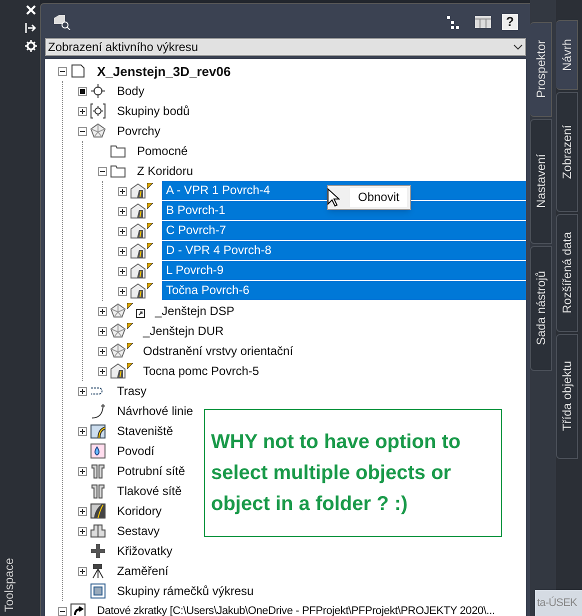 The height and width of the screenshot is (616, 582). Describe the element at coordinates (353, 473) in the screenshot. I see `note-box: WHY not to have option to select multiple objects or object in a folder ? :)` at that location.